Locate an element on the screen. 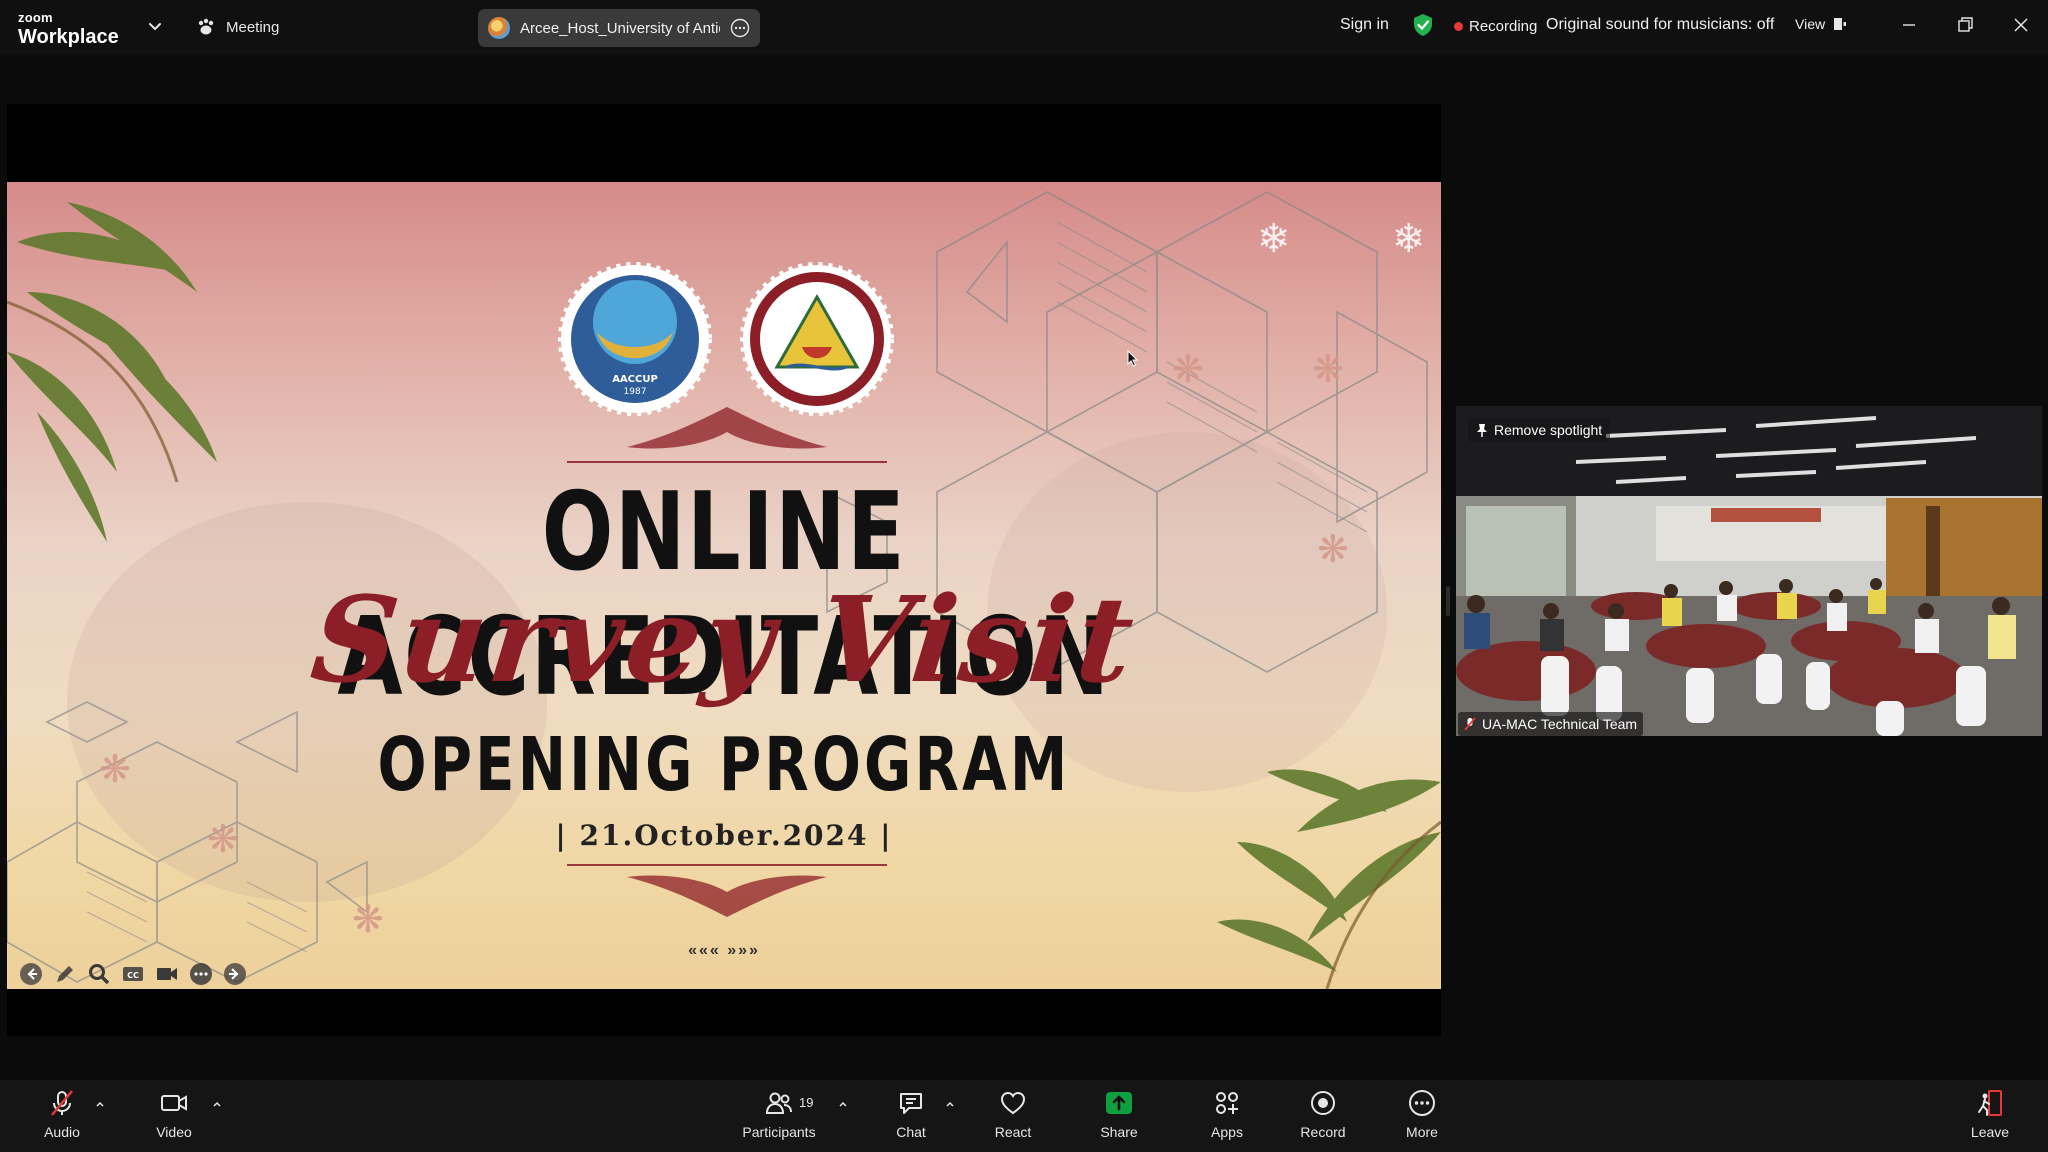  university-of-antique-logo is located at coordinates (817, 339).